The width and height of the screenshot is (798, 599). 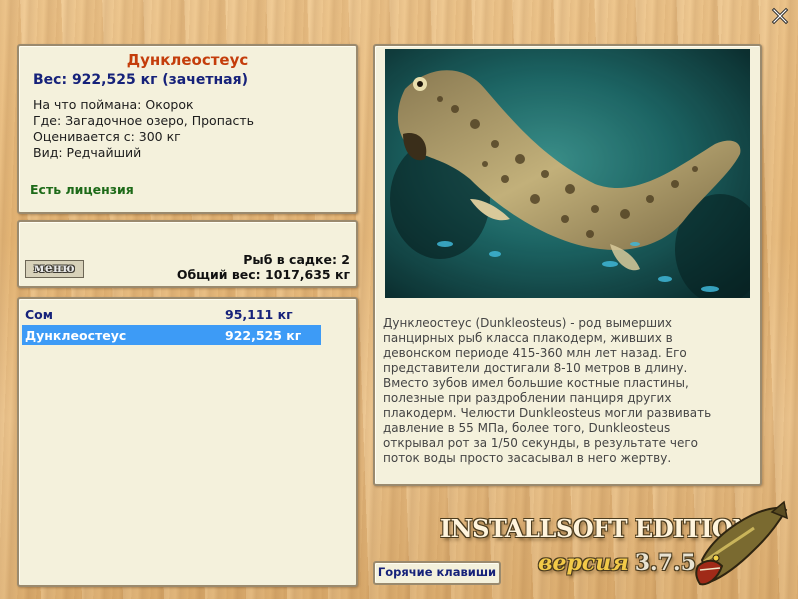 What do you see at coordinates (171, 314) in the screenshot?
I see `list-item: Сом 95,111 кг` at bounding box center [171, 314].